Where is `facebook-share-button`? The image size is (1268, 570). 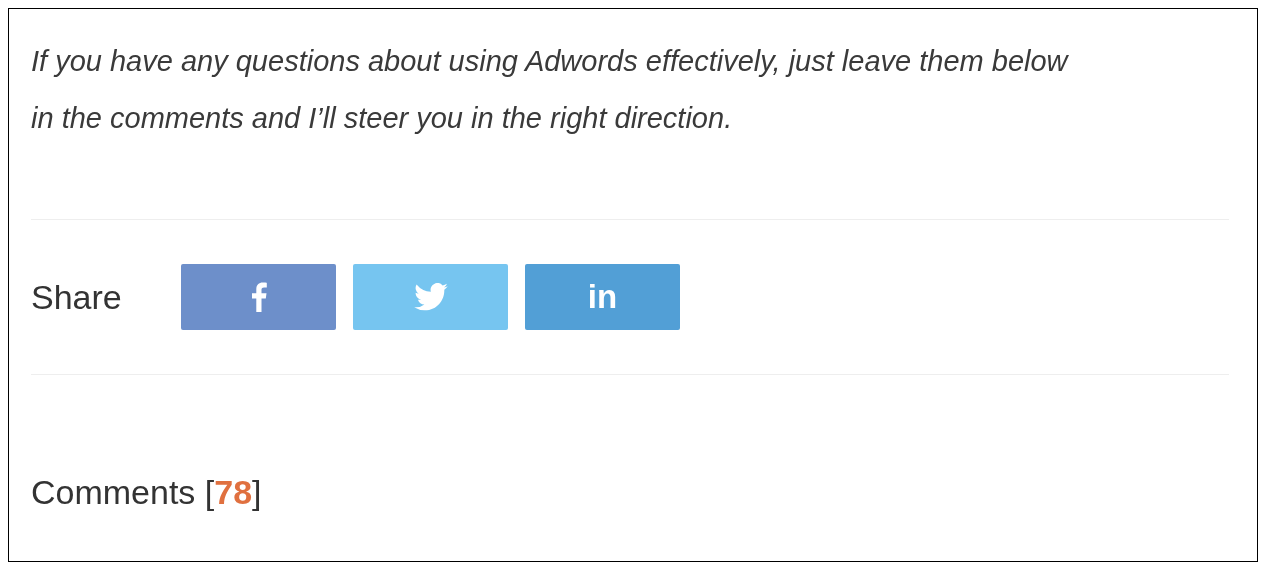
facebook-share-button is located at coordinates (258, 297).